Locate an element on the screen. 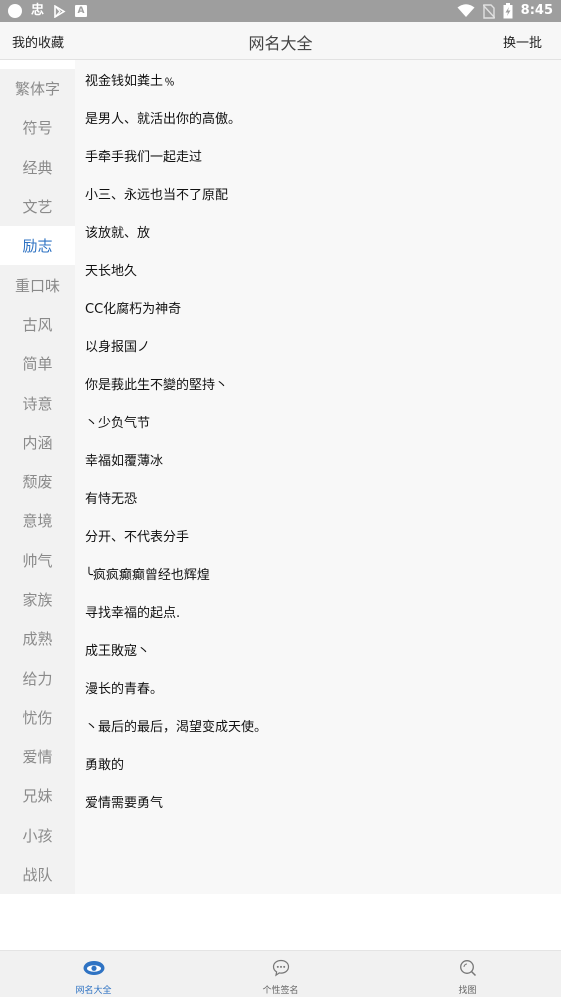 This screenshot has width=561, height=997. sidebar-item: 家族 is located at coordinates (37, 599).